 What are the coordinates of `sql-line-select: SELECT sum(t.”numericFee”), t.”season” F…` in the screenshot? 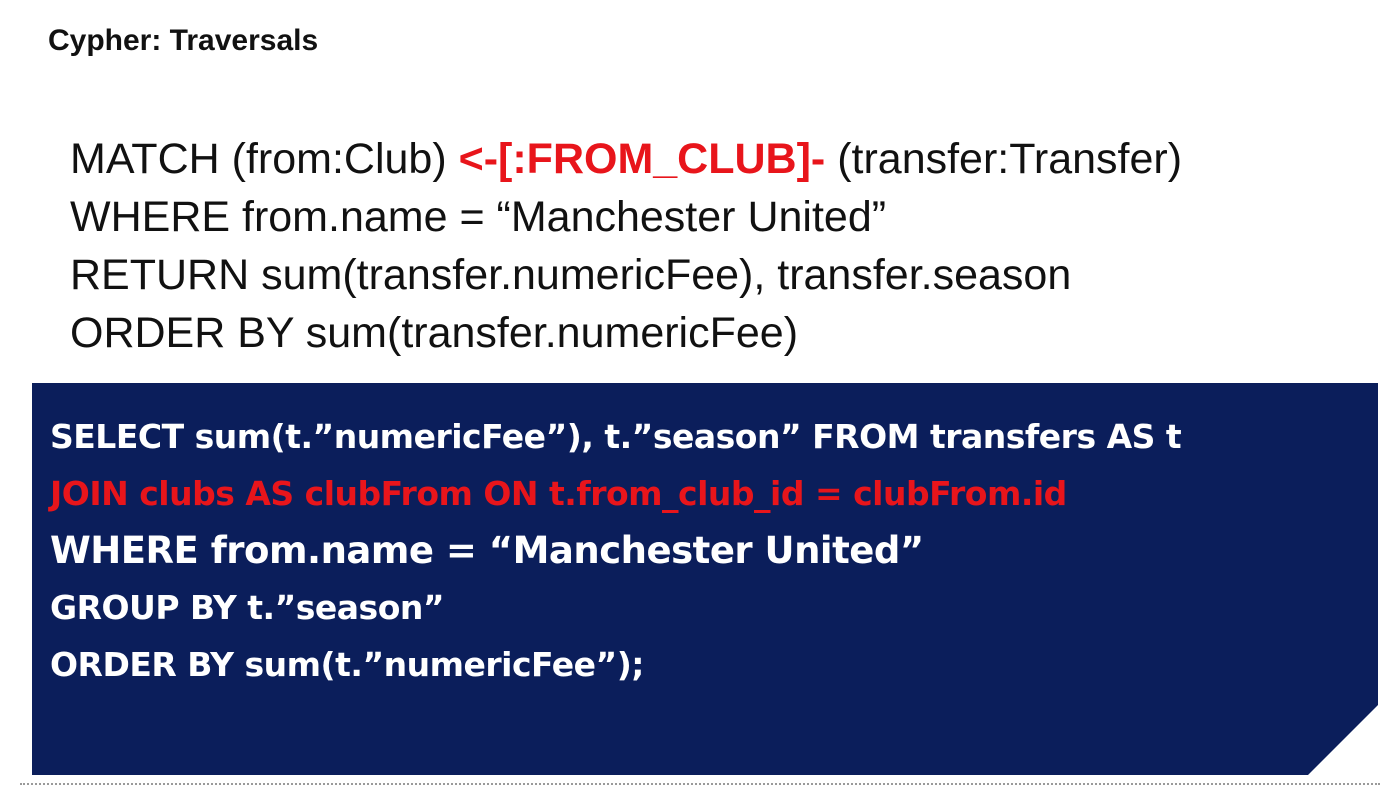 It's located at (616, 436).